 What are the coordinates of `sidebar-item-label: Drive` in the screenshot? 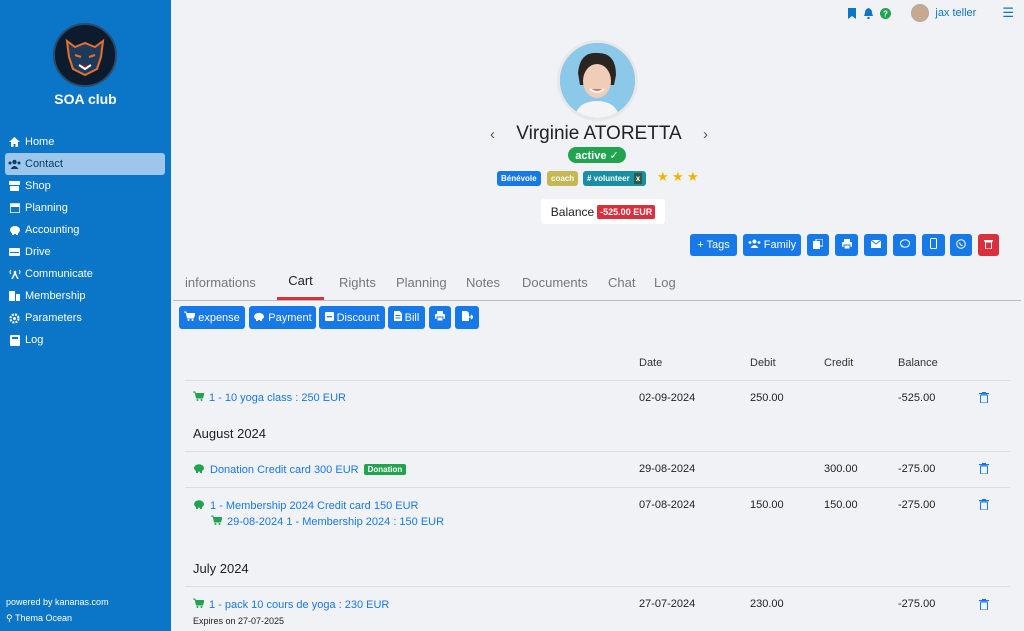 It's located at (38, 252).